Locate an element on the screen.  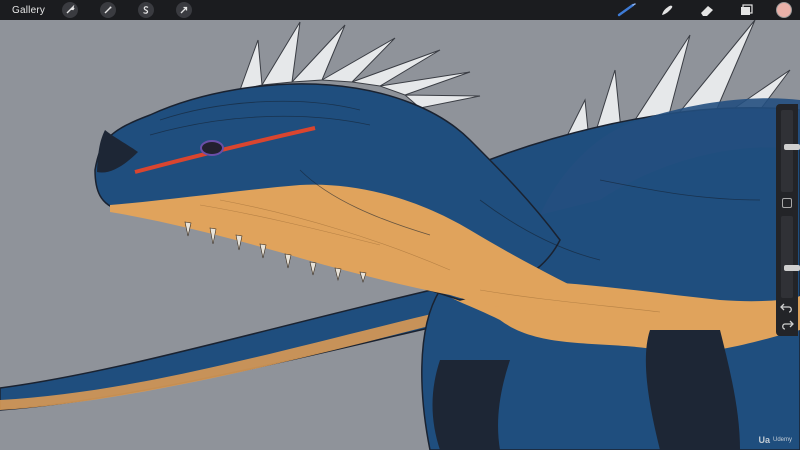
brush-tool-button is located at coordinates (627, 10).